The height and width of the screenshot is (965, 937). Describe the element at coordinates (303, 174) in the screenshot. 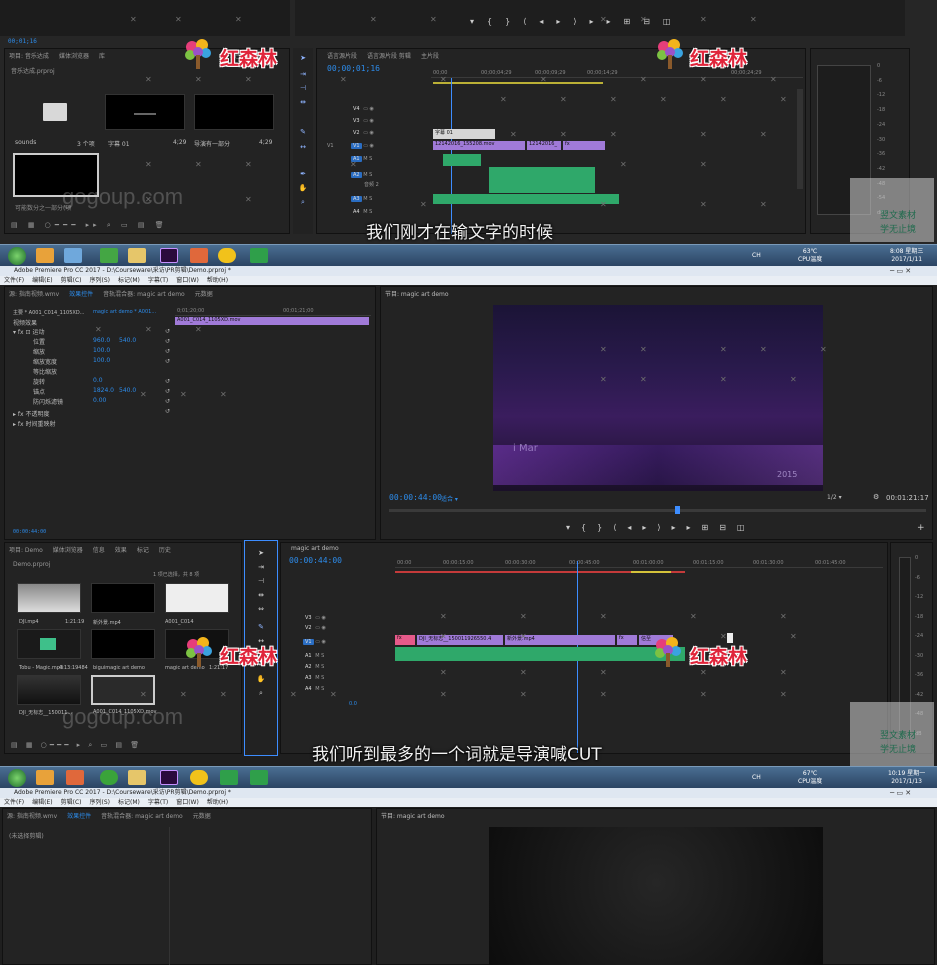

I see `pen-icon: ✒` at that location.